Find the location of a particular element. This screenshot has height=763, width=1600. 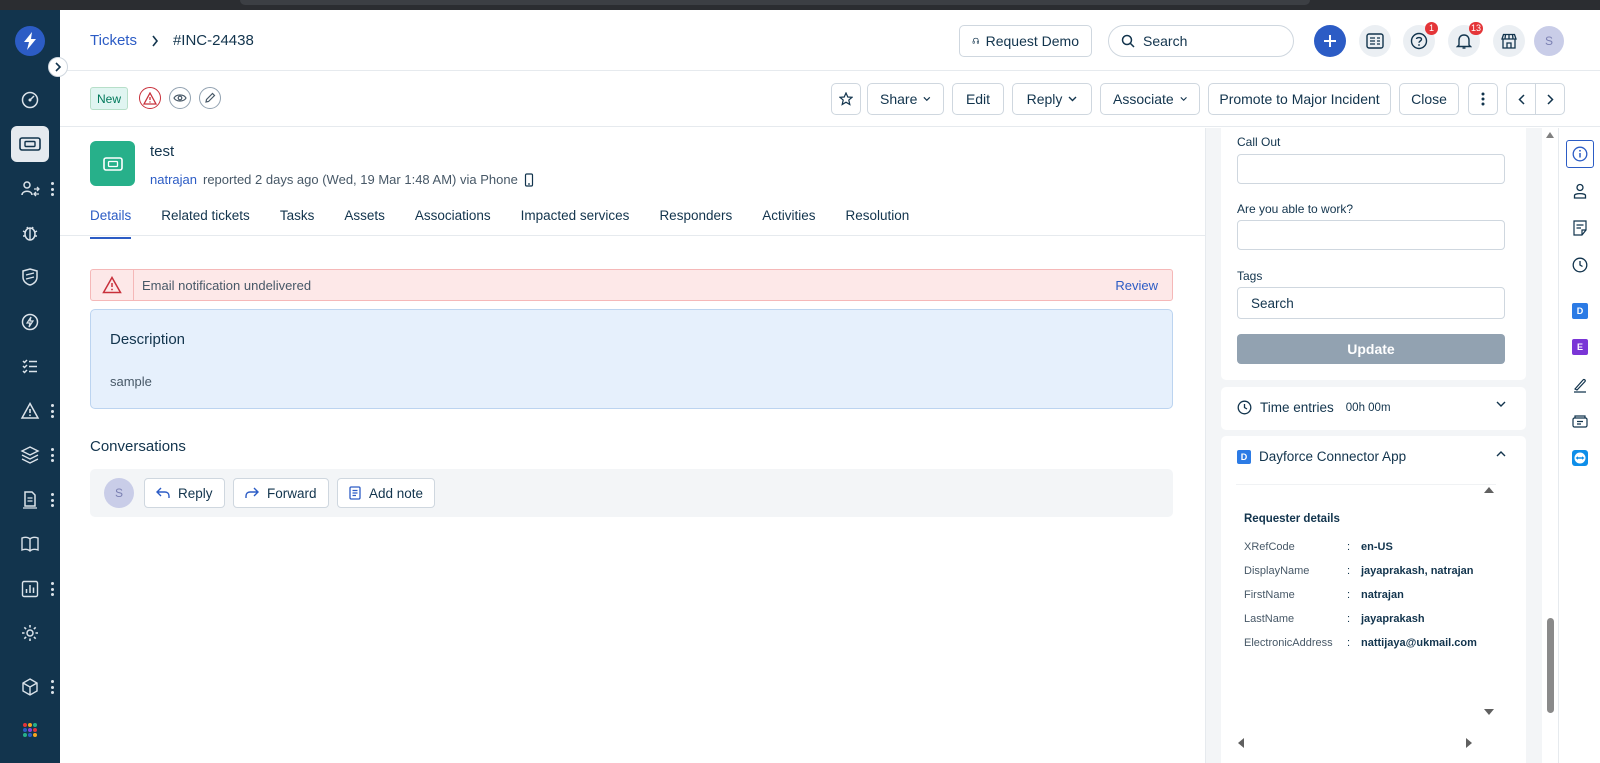

reply-dropdown-button: Reply is located at coordinates (1052, 99).